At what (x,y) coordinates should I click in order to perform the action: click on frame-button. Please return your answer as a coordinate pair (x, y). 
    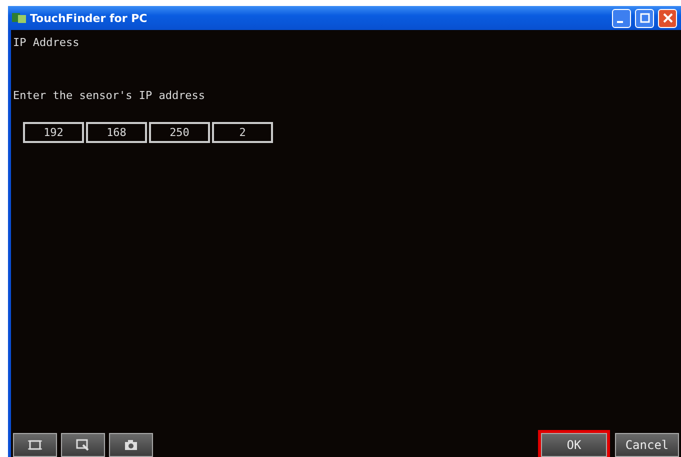
    Looking at the image, I should click on (35, 445).